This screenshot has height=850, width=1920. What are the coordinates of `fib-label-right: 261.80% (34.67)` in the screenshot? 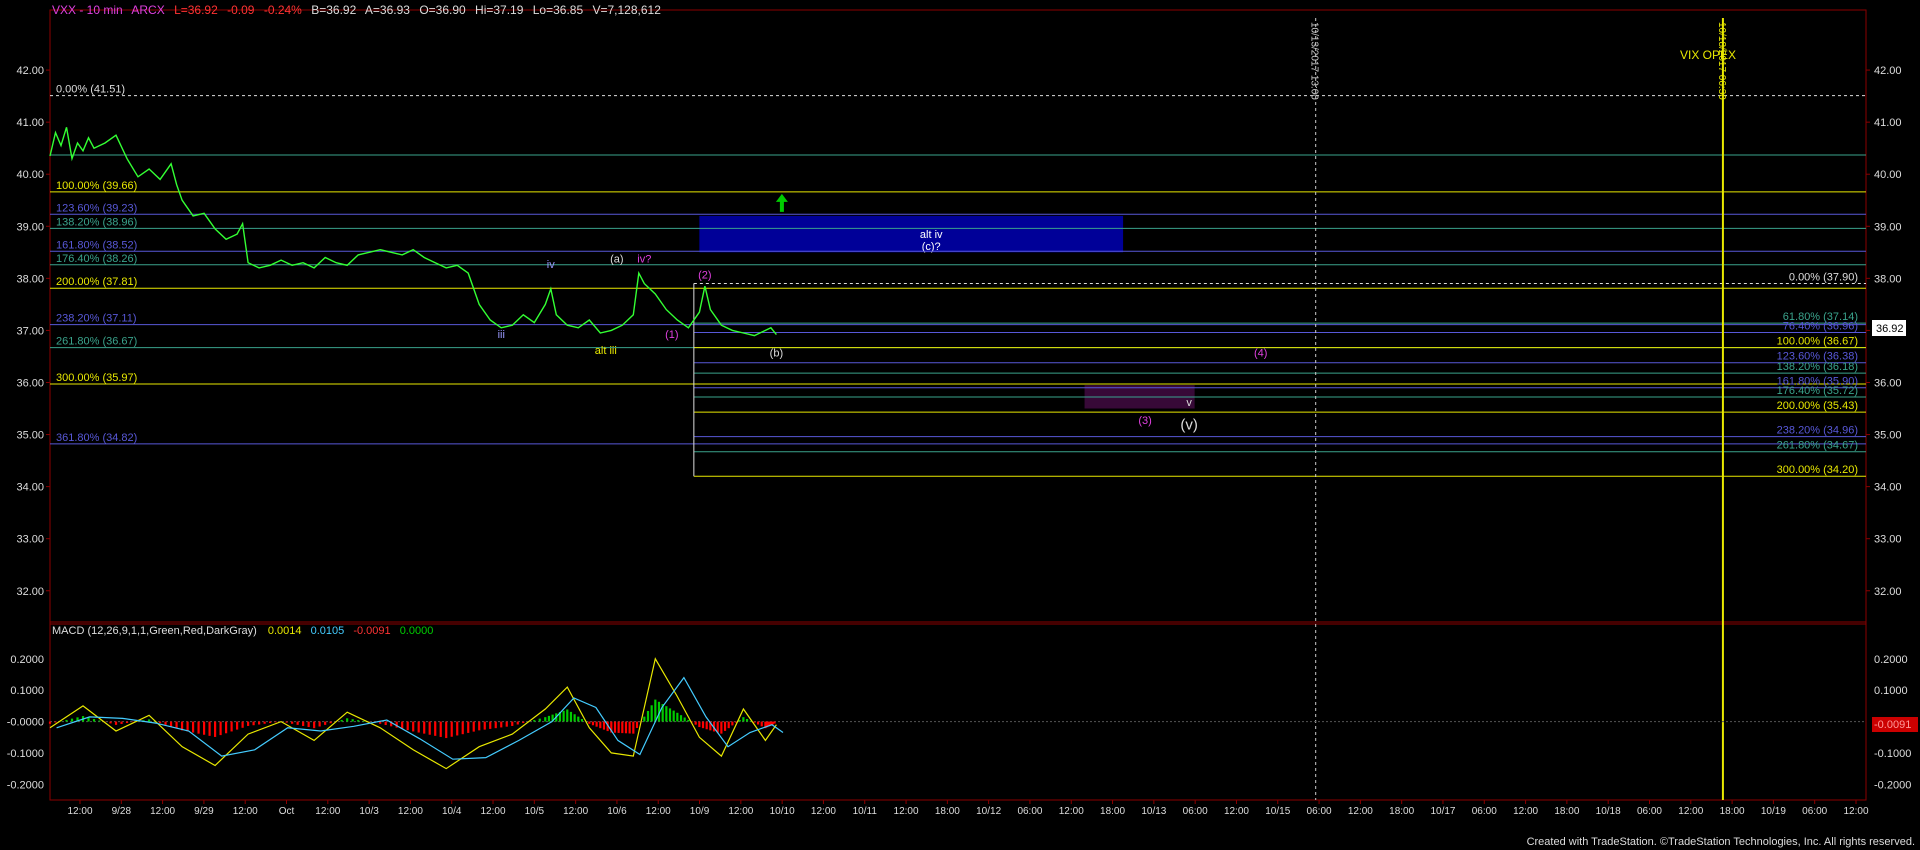 It's located at (1817, 446).